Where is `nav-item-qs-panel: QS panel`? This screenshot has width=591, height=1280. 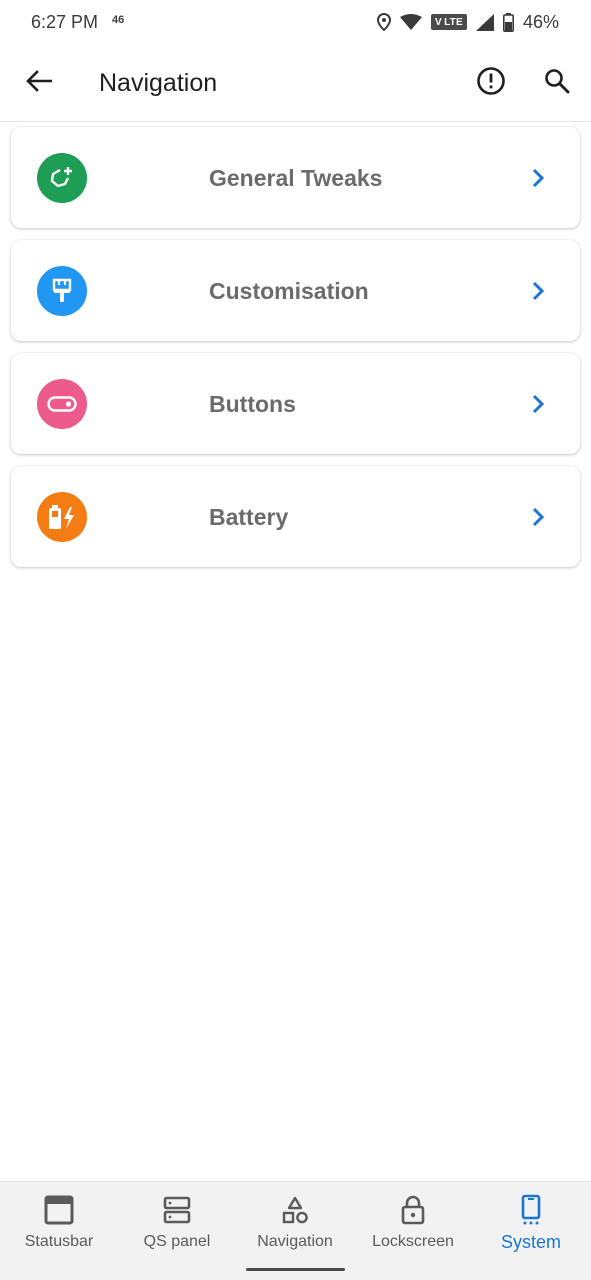 nav-item-qs-panel: QS panel is located at coordinates (177, 1222).